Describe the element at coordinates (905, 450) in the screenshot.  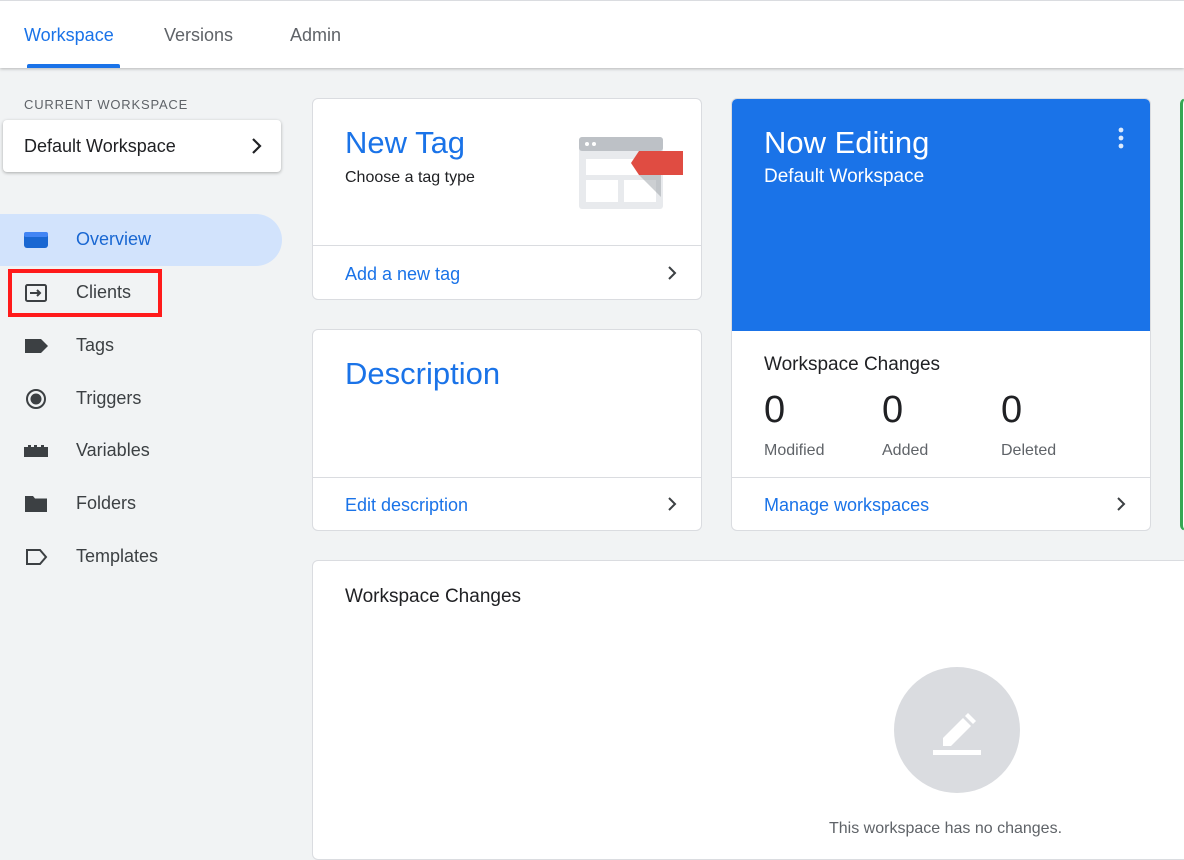
I see `added-label: Added` at that location.